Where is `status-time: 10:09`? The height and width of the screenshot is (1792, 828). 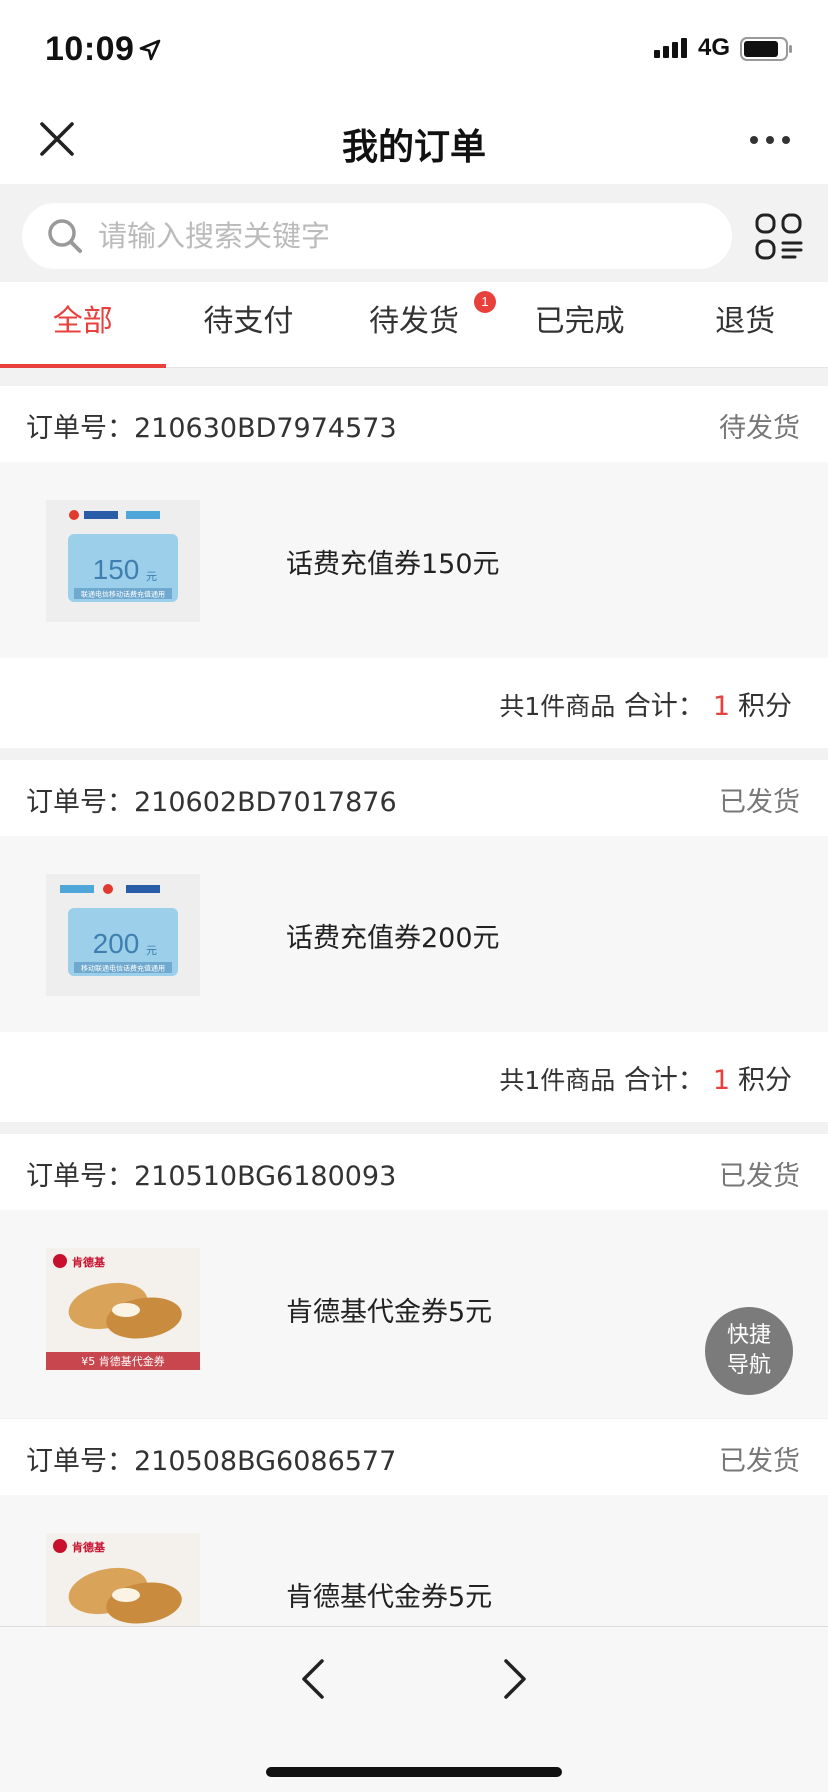
status-time: 10:09 is located at coordinates (90, 49).